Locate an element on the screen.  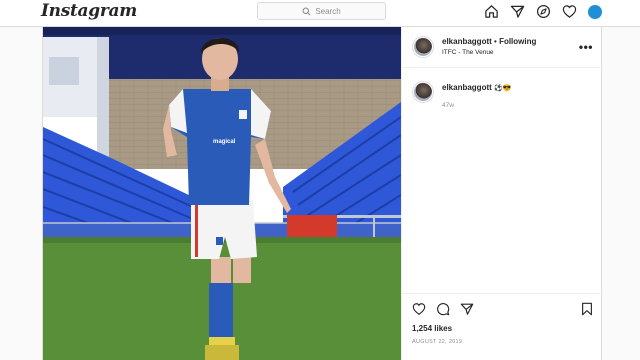
caption-username: elkanbaggott is located at coordinates (467, 87).